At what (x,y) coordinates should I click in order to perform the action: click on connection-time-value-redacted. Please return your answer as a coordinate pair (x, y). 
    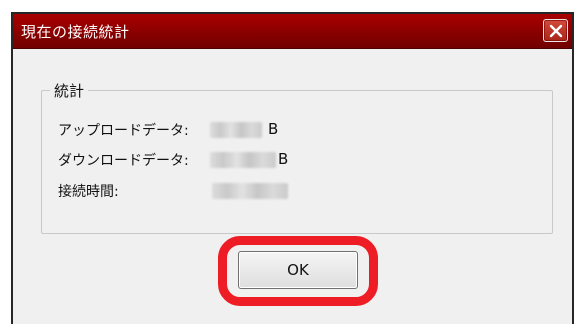
    Looking at the image, I should click on (250, 191).